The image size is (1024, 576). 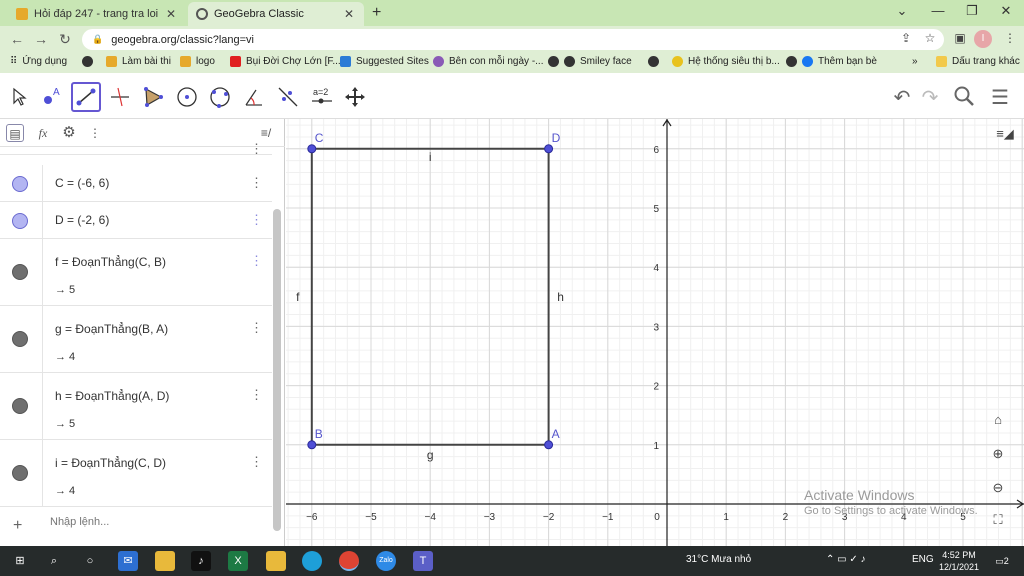 What do you see at coordinates (923, 559) in the screenshot?
I see `language-indicator: ENG` at bounding box center [923, 559].